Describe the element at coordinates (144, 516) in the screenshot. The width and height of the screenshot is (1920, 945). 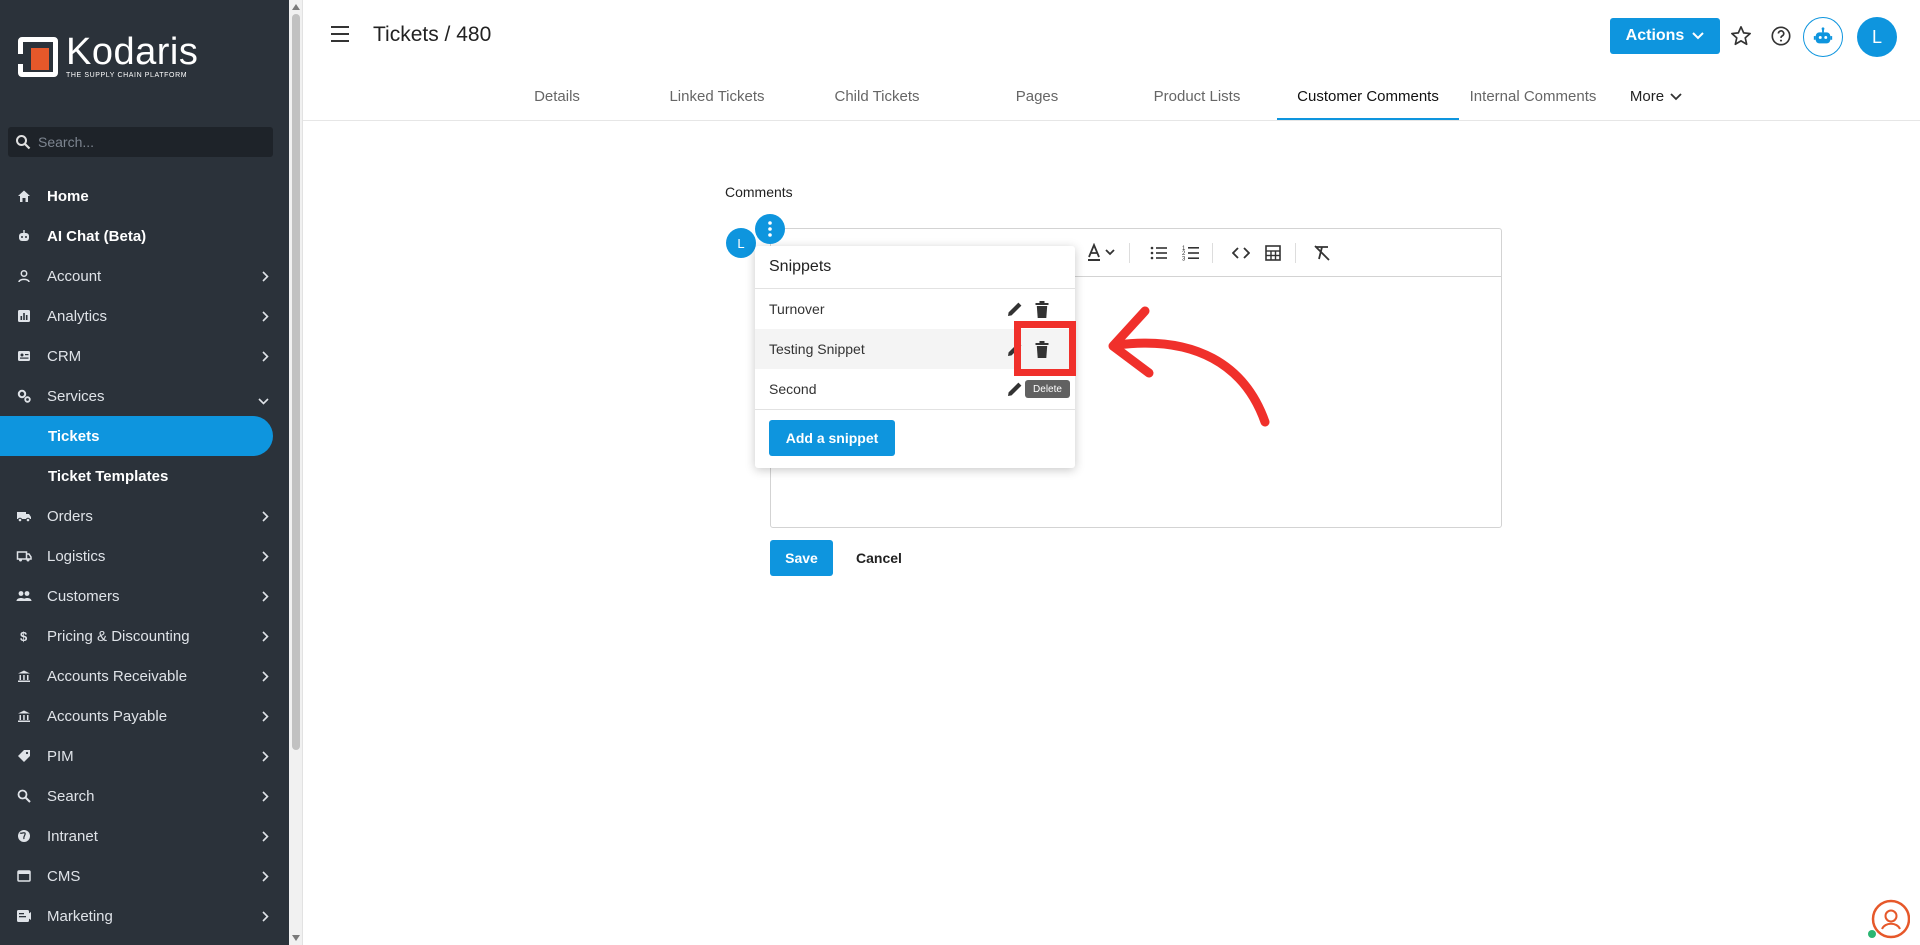
I see `sidebar-item-orders: Orders` at that location.